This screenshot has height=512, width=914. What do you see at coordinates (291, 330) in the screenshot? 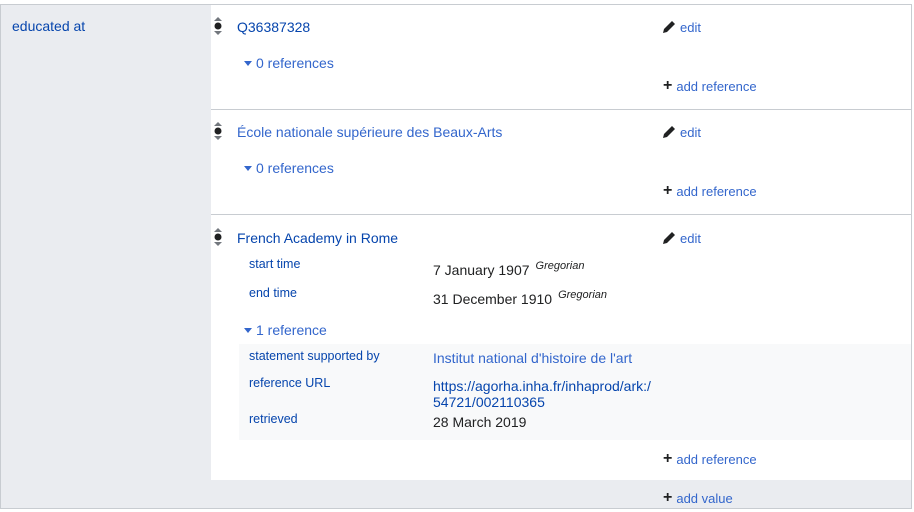
I see `references-count: 1 reference` at bounding box center [291, 330].